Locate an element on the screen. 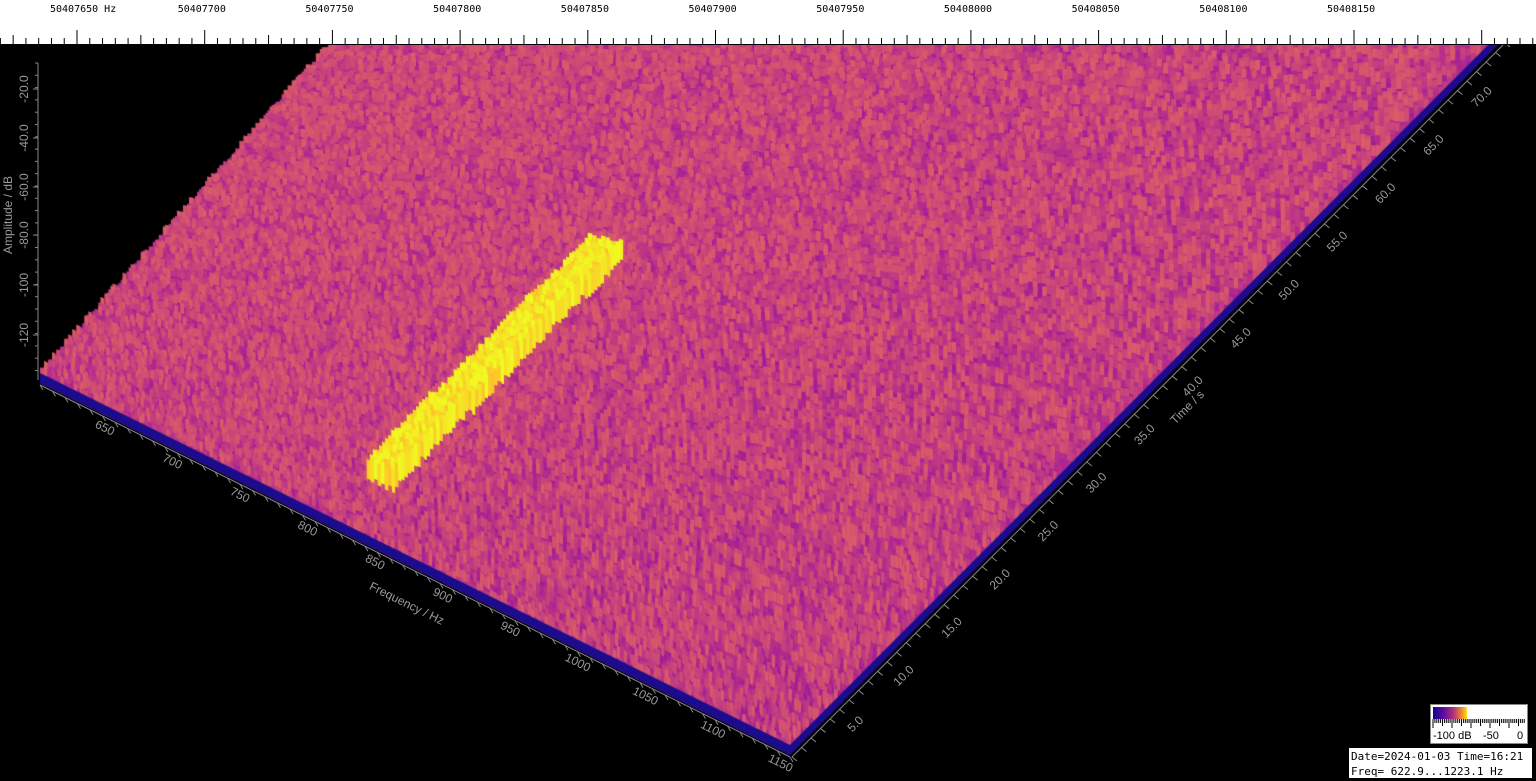 The width and height of the screenshot is (1536, 781). frequency-tick-label: 900 is located at coordinates (443, 596).